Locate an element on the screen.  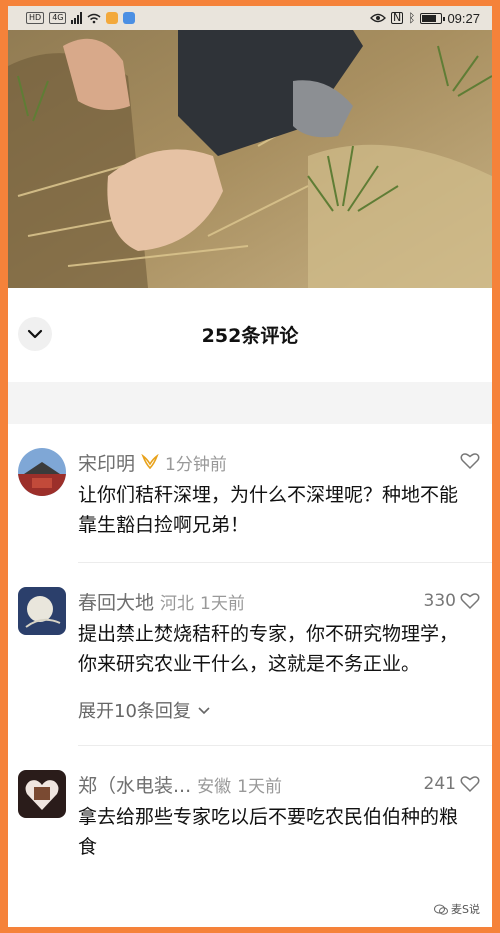
eye-icon is located at coordinates (378, 18).